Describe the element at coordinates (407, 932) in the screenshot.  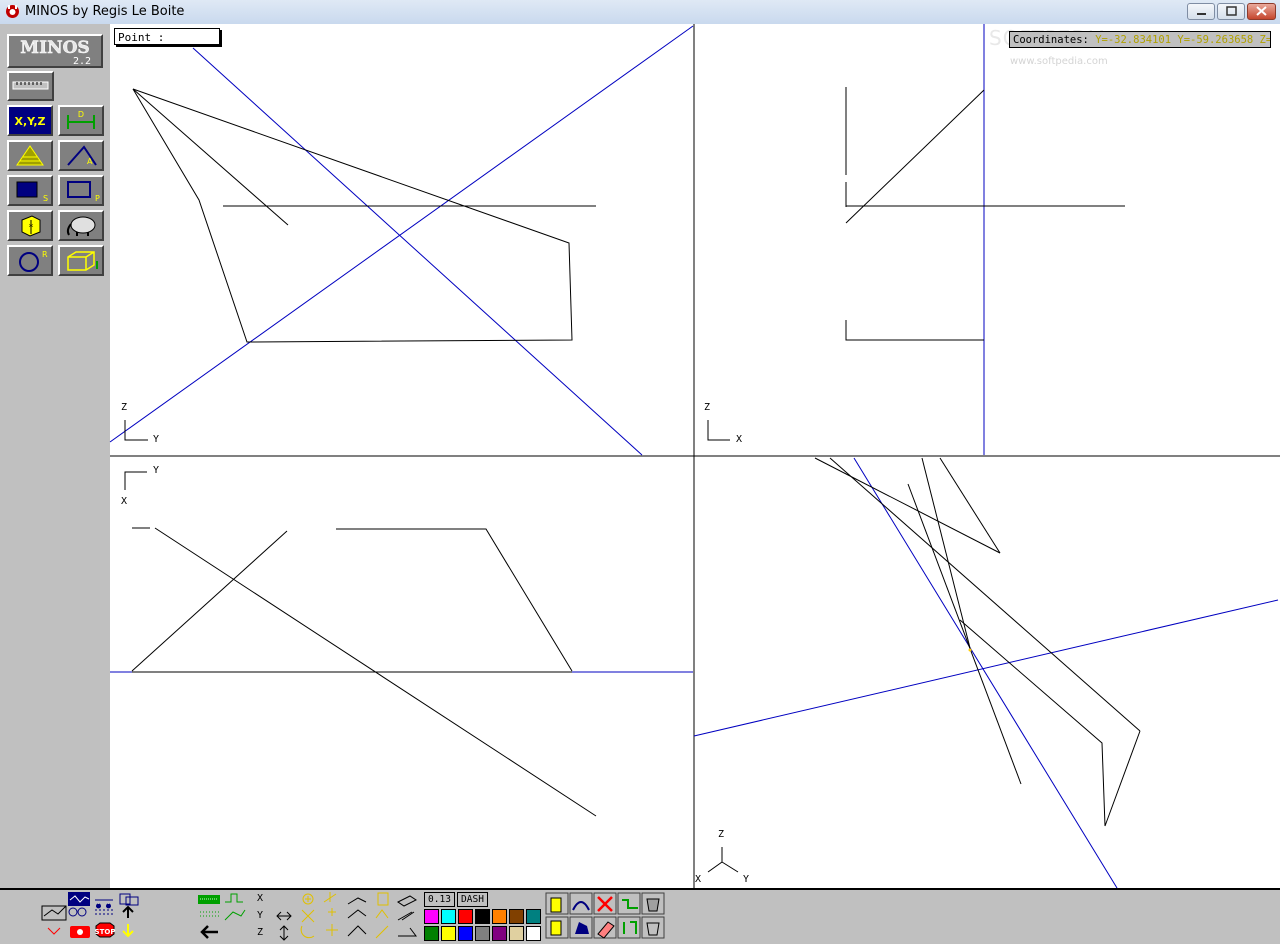
I see `slope-icon` at that location.